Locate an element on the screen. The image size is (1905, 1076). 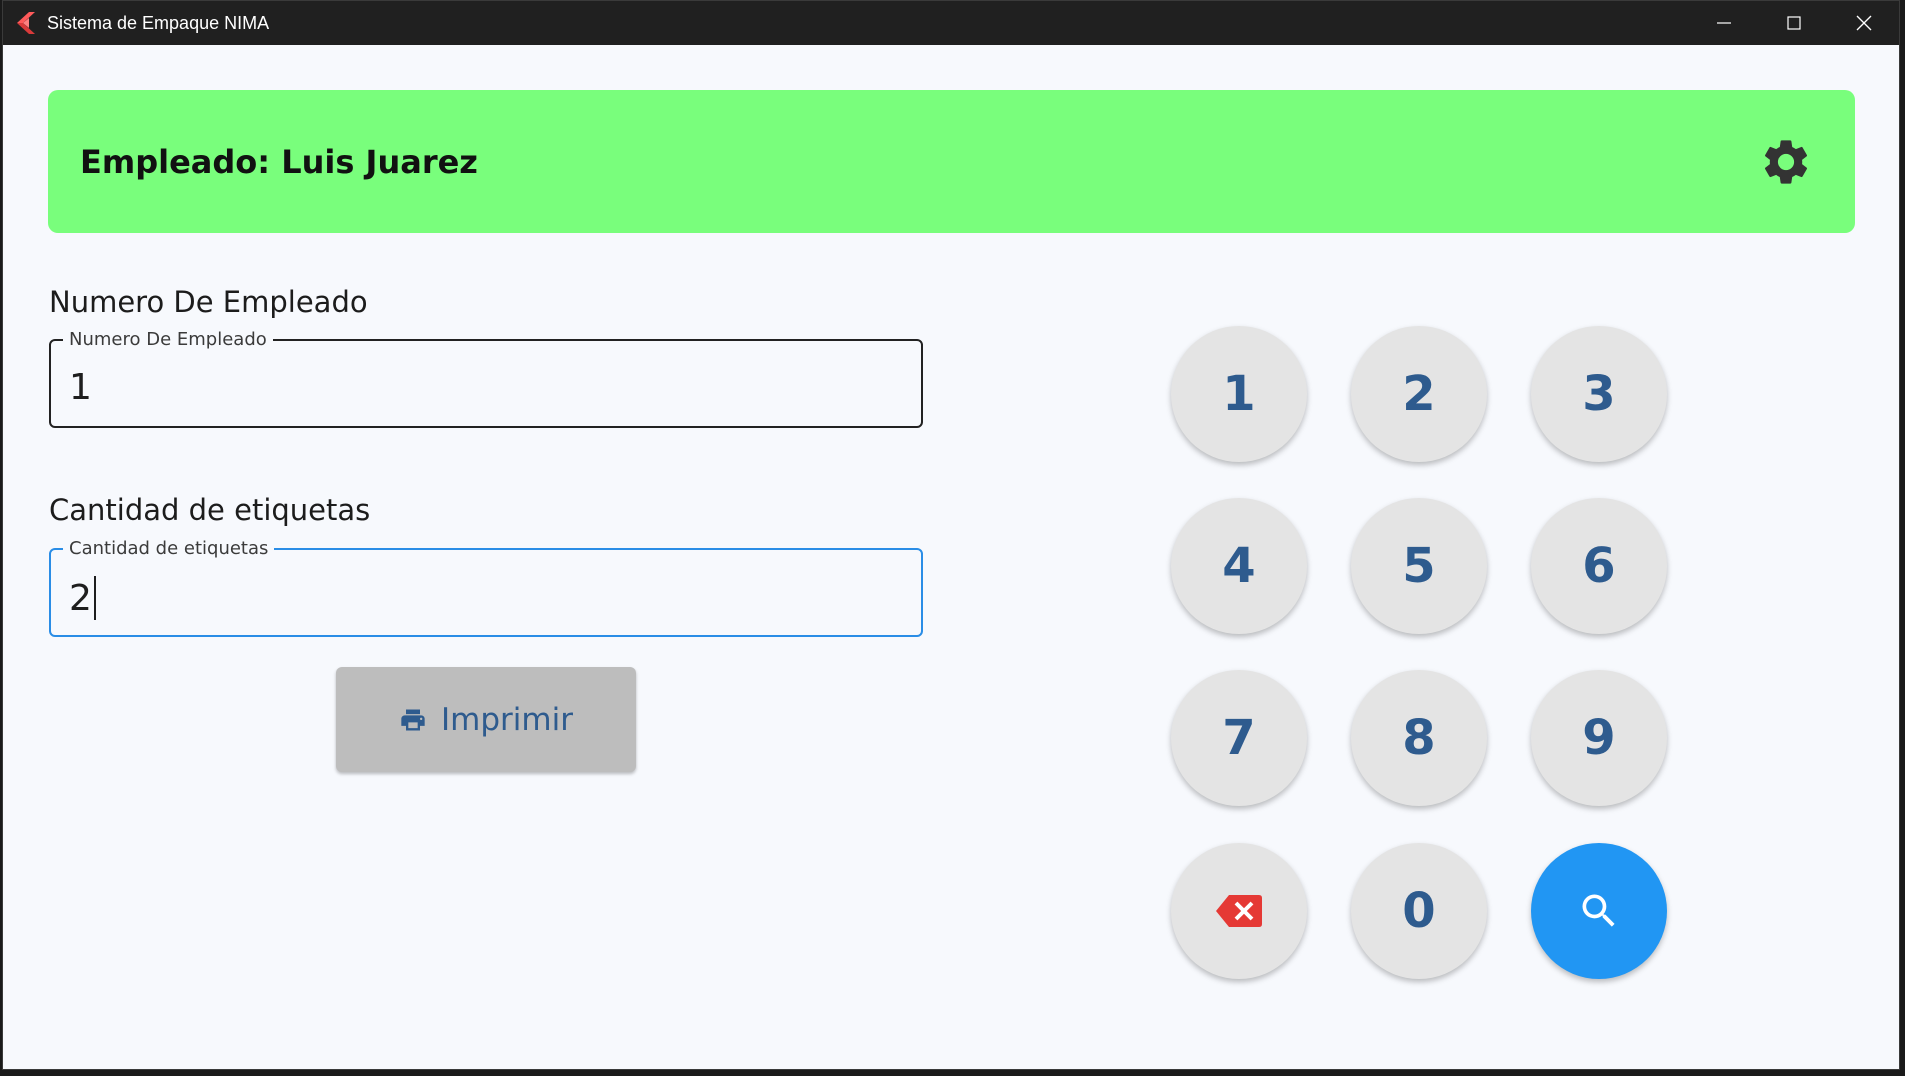
keypad-key-2: 2 is located at coordinates (1419, 394).